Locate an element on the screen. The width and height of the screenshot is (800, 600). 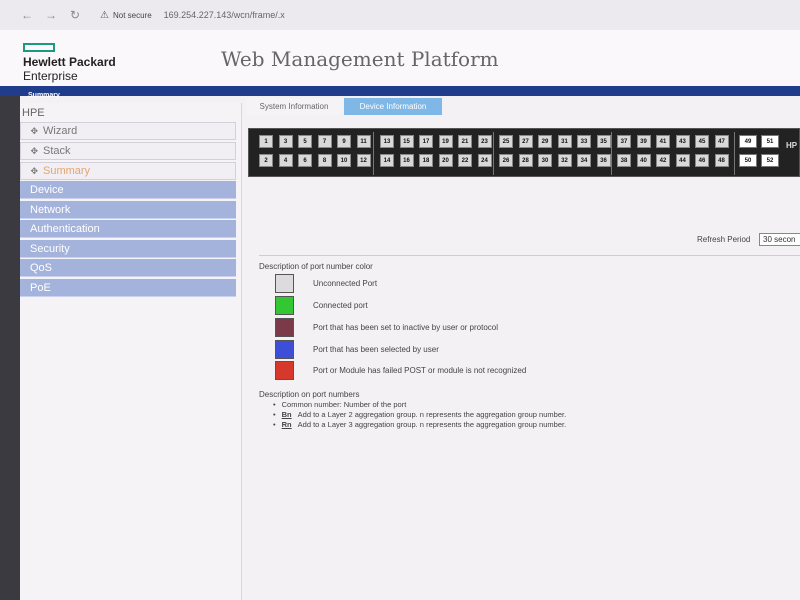
warning-icon: ⚠ is located at coordinates (104, 15).